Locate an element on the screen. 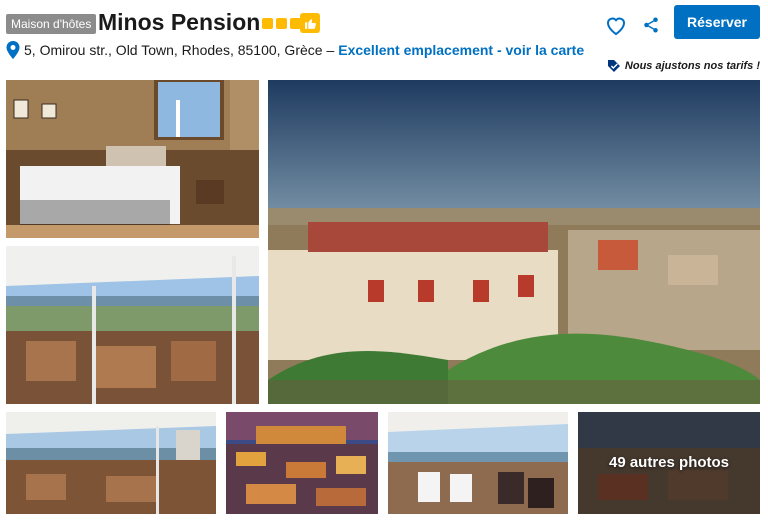 The image size is (768, 526). heart-icon is located at coordinates (616, 25).